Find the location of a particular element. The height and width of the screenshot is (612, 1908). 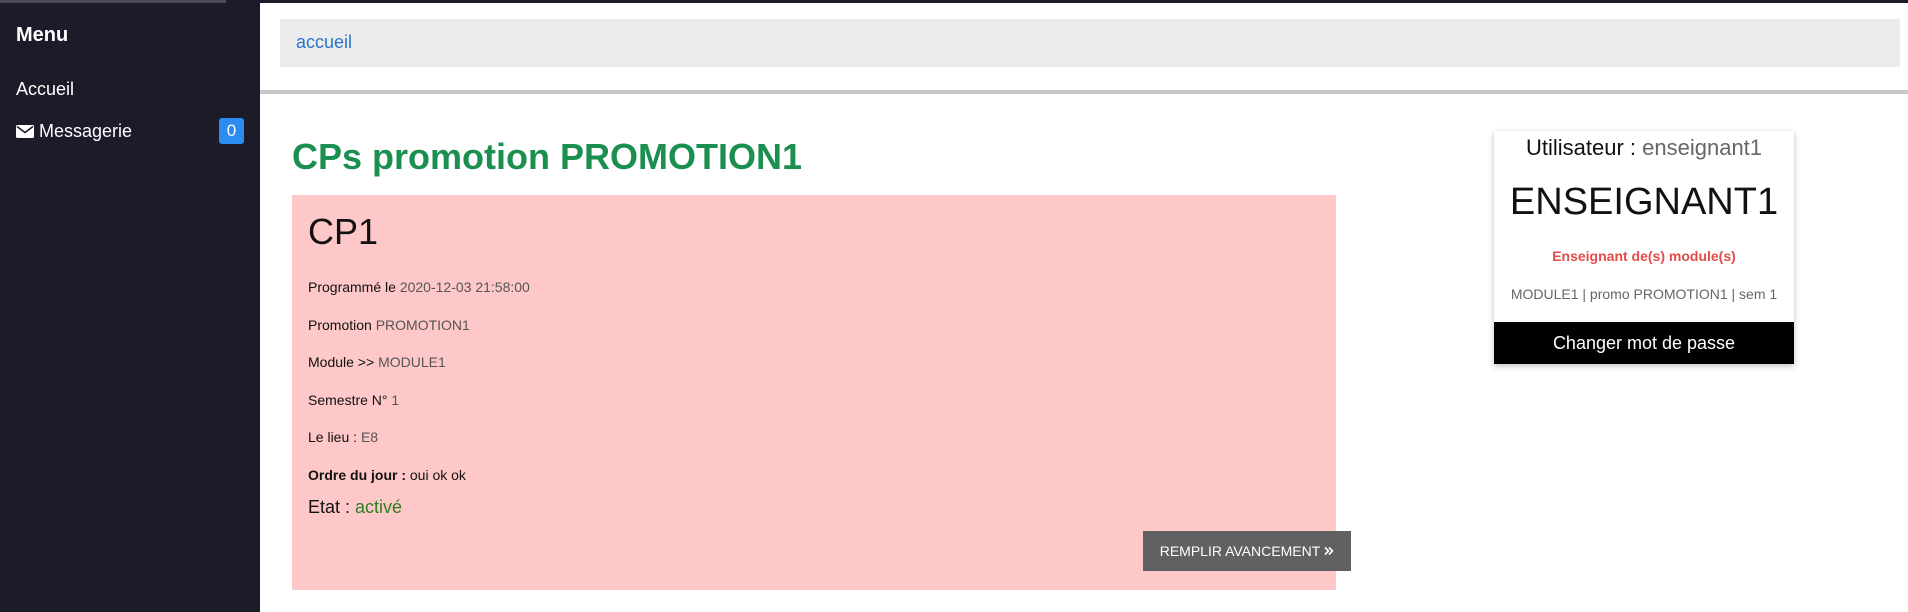

header-divider is located at coordinates (1084, 92).